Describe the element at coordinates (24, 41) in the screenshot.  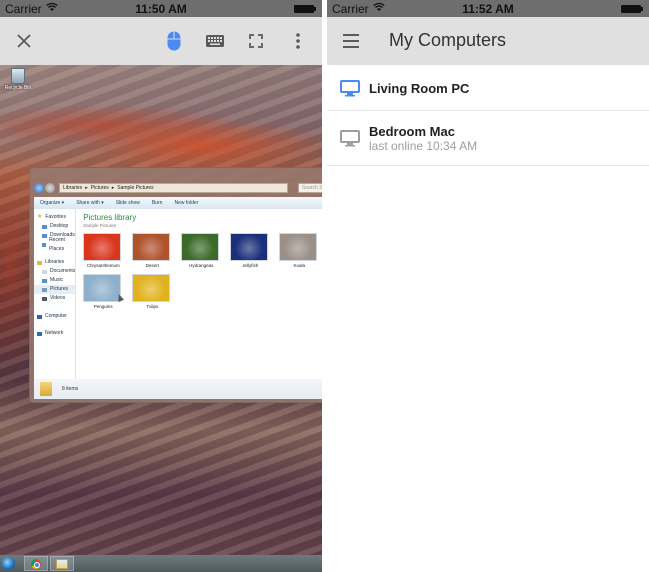
I see `close-session-button` at that location.